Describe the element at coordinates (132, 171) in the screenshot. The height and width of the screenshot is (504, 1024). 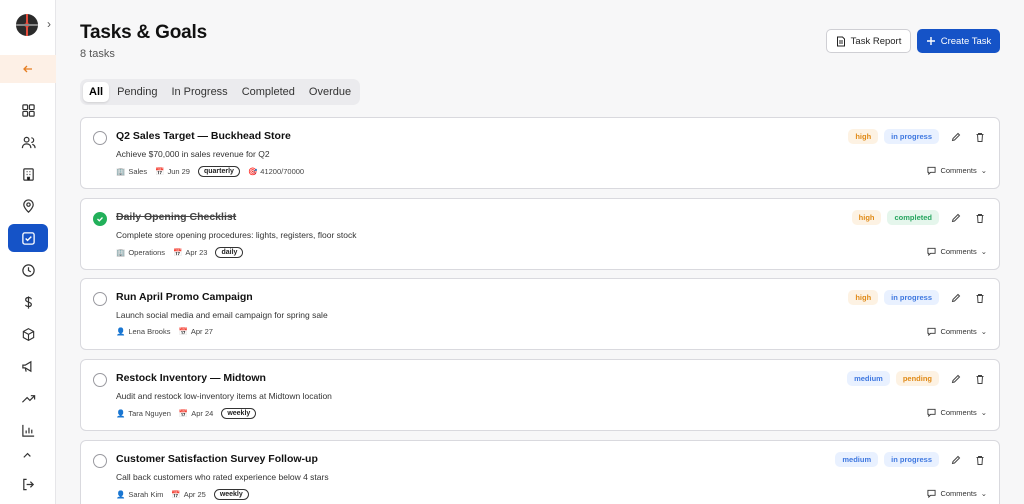
I see `department: 🏢 Sales` at that location.